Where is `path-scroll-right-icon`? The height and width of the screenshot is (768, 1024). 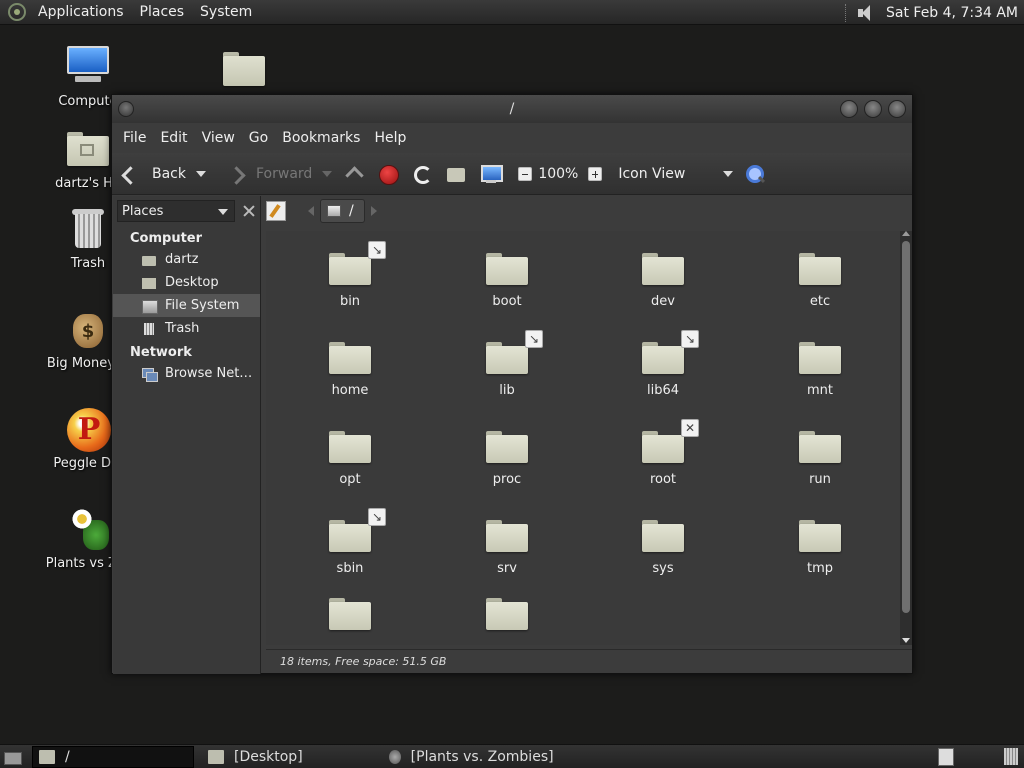
path-scroll-right-icon is located at coordinates (373, 211).